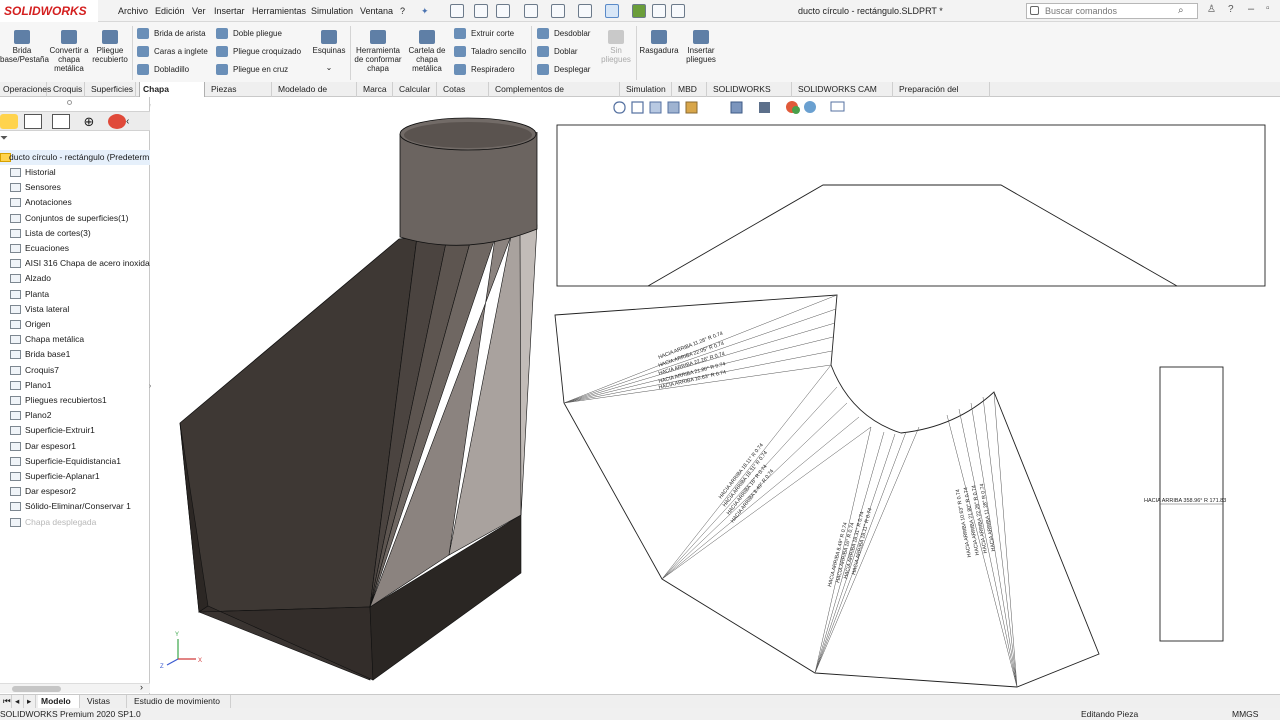 This screenshot has width=1280, height=721. Describe the element at coordinates (1251, 9) in the screenshot. I see `minimize-icon: –` at that location.